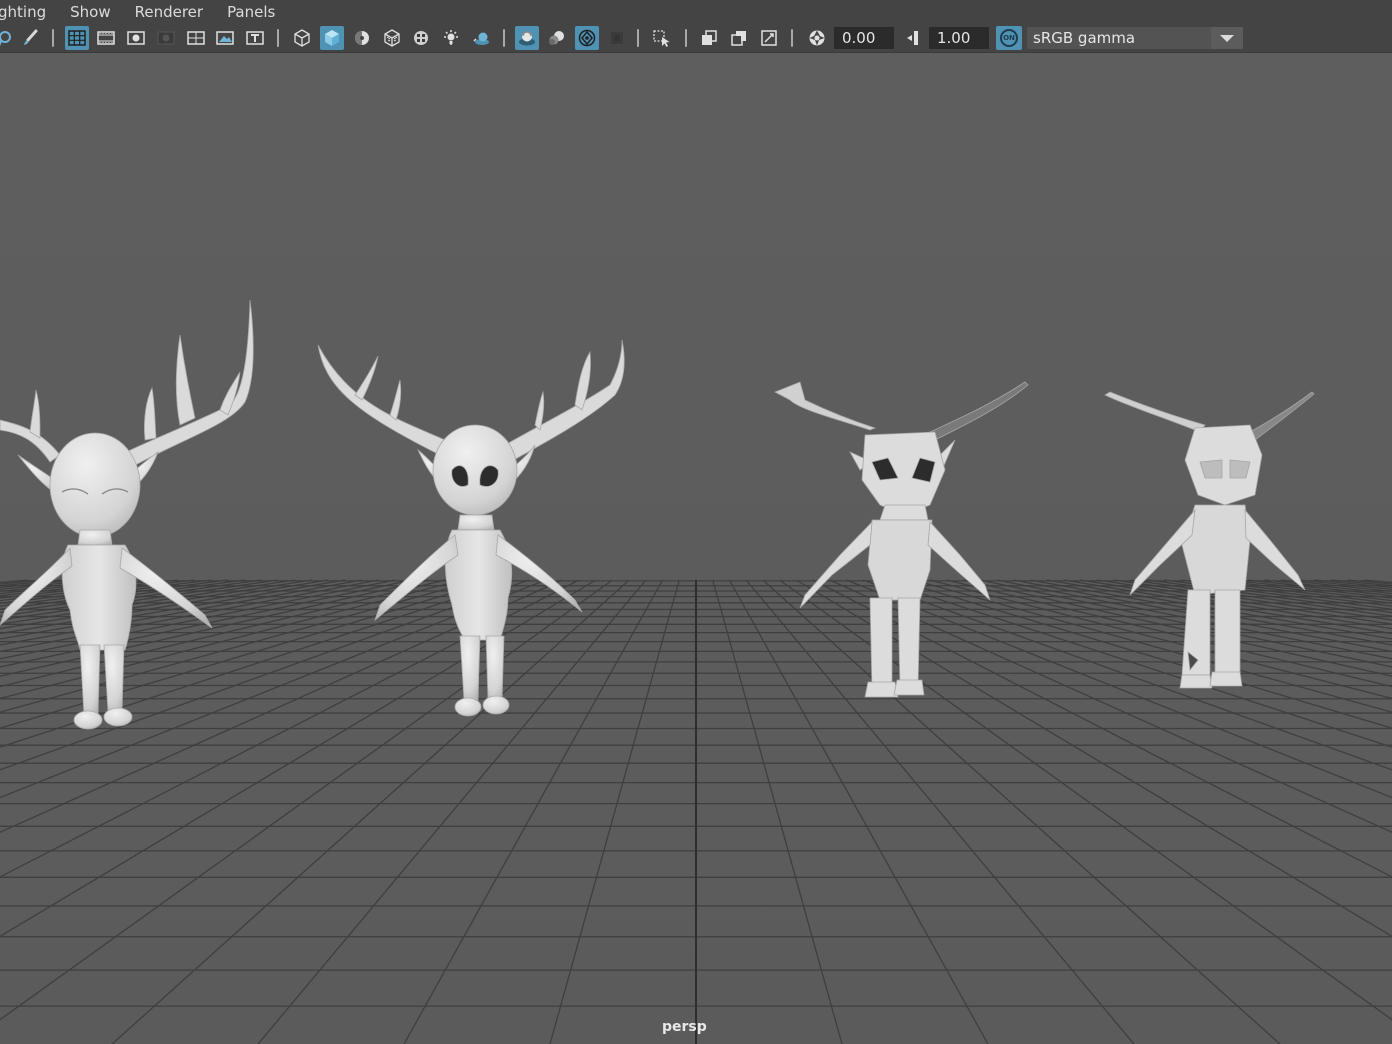 Image resolution: width=1392 pixels, height=1044 pixels. Describe the element at coordinates (1084, 38) in the screenshot. I see `color-space-value: sRGB gamma` at that location.